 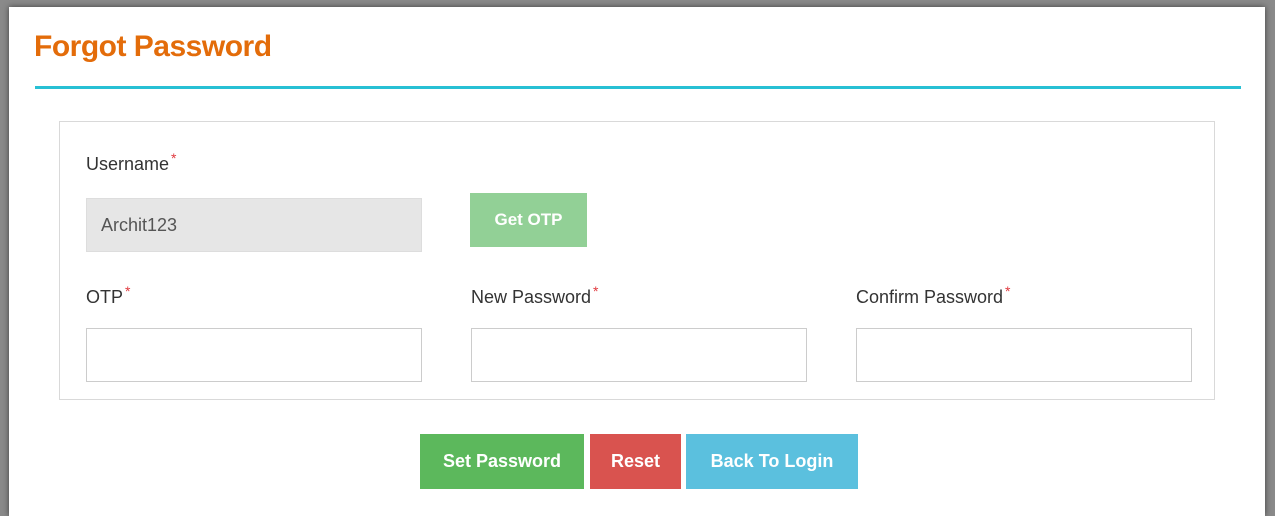 What do you see at coordinates (128, 291) in the screenshot?
I see `otp-required-mark: *` at bounding box center [128, 291].